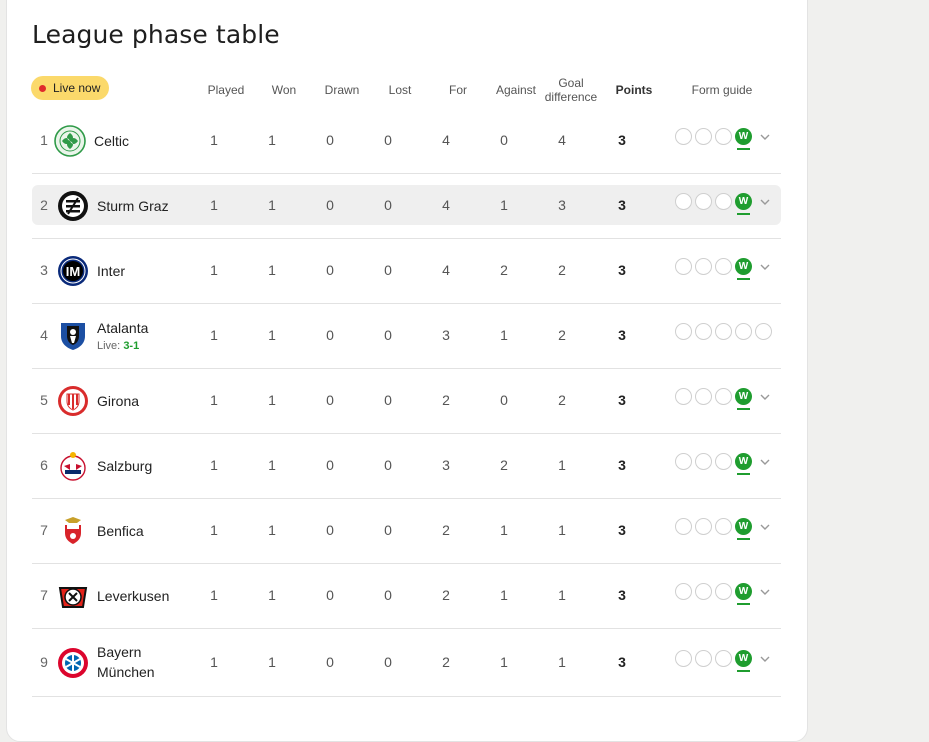  I want to click on live-now-badge: Live now, so click(70, 88).